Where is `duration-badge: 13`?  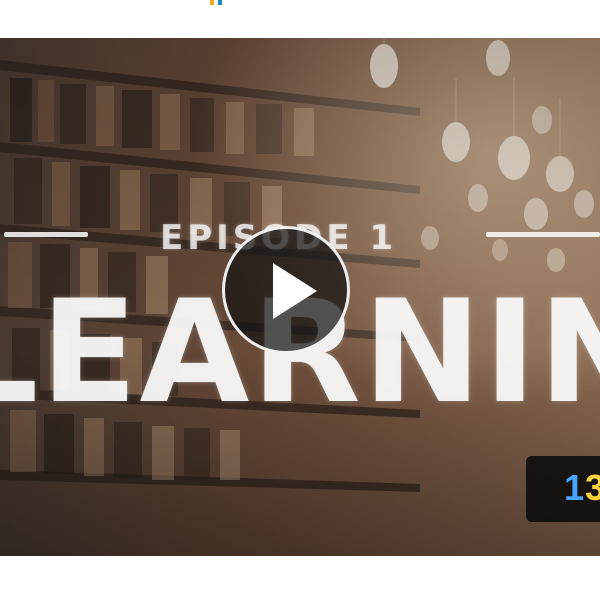
duration-badge: 13 is located at coordinates (563, 489).